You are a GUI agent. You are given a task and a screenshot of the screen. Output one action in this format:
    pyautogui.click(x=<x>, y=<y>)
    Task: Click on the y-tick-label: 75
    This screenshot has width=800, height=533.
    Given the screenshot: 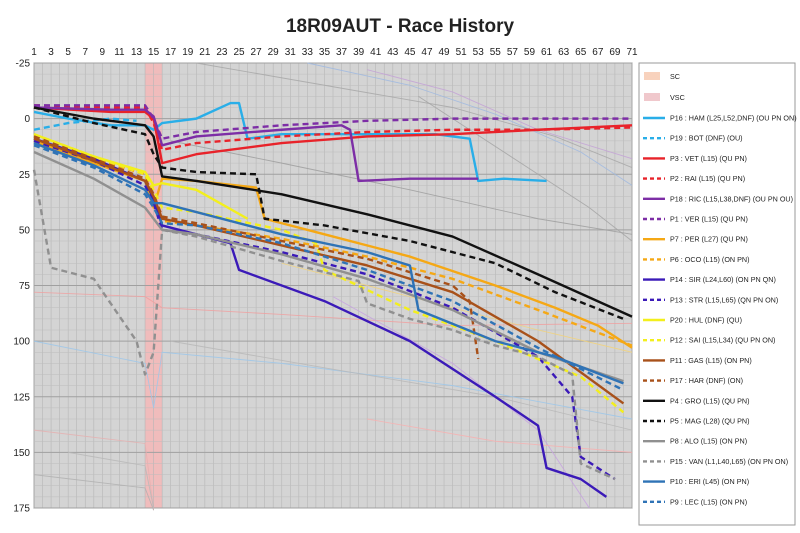 What is the action you would take?
    pyautogui.click(x=25, y=286)
    